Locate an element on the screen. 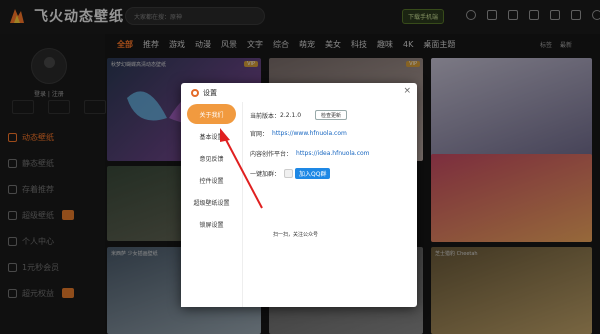 Image resolution: width=600 pixels, height=334 pixels. annotation-arrow-icon is located at coordinates (241, 168).